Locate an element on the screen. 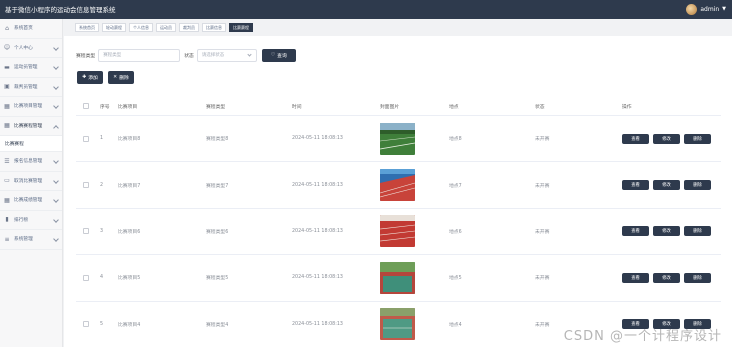 Image resolution: width=732 pixels, height=347 pixels. tab-profile: 个人信息 is located at coordinates (141, 27).